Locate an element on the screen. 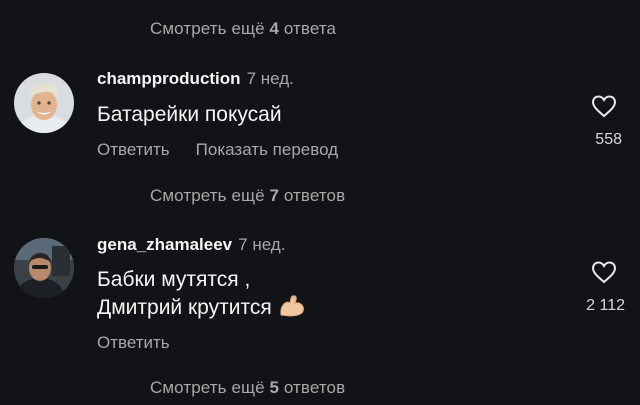 The width and height of the screenshot is (640, 405). view-more-suffix: ответа is located at coordinates (308, 28).